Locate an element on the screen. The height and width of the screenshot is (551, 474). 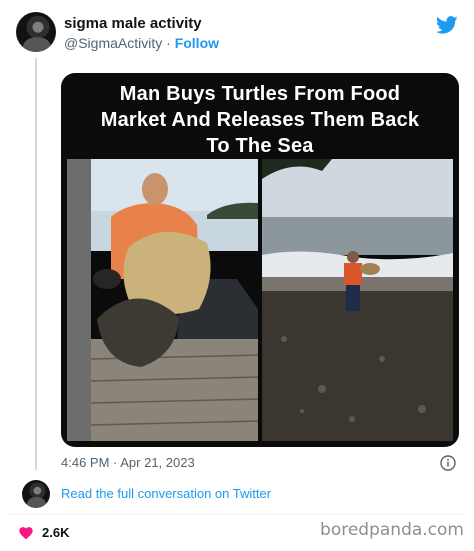
twitter-bird-icon is located at coordinates (447, 25).